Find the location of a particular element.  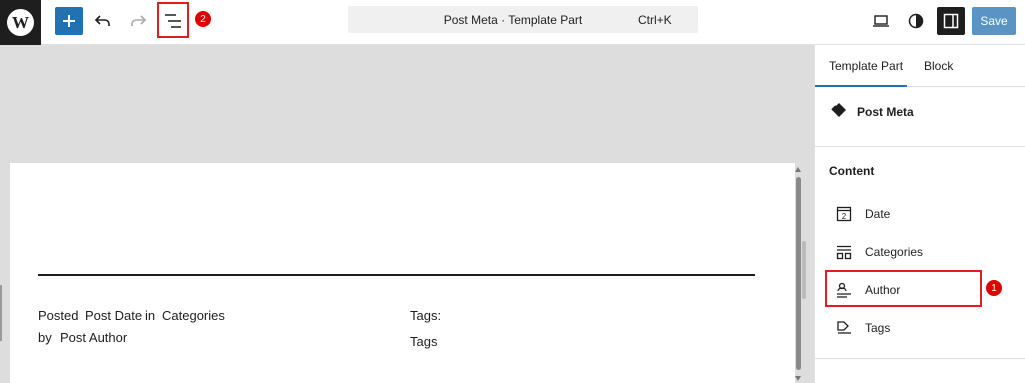

sidebar-tabs: Template Part Block is located at coordinates (920, 66).